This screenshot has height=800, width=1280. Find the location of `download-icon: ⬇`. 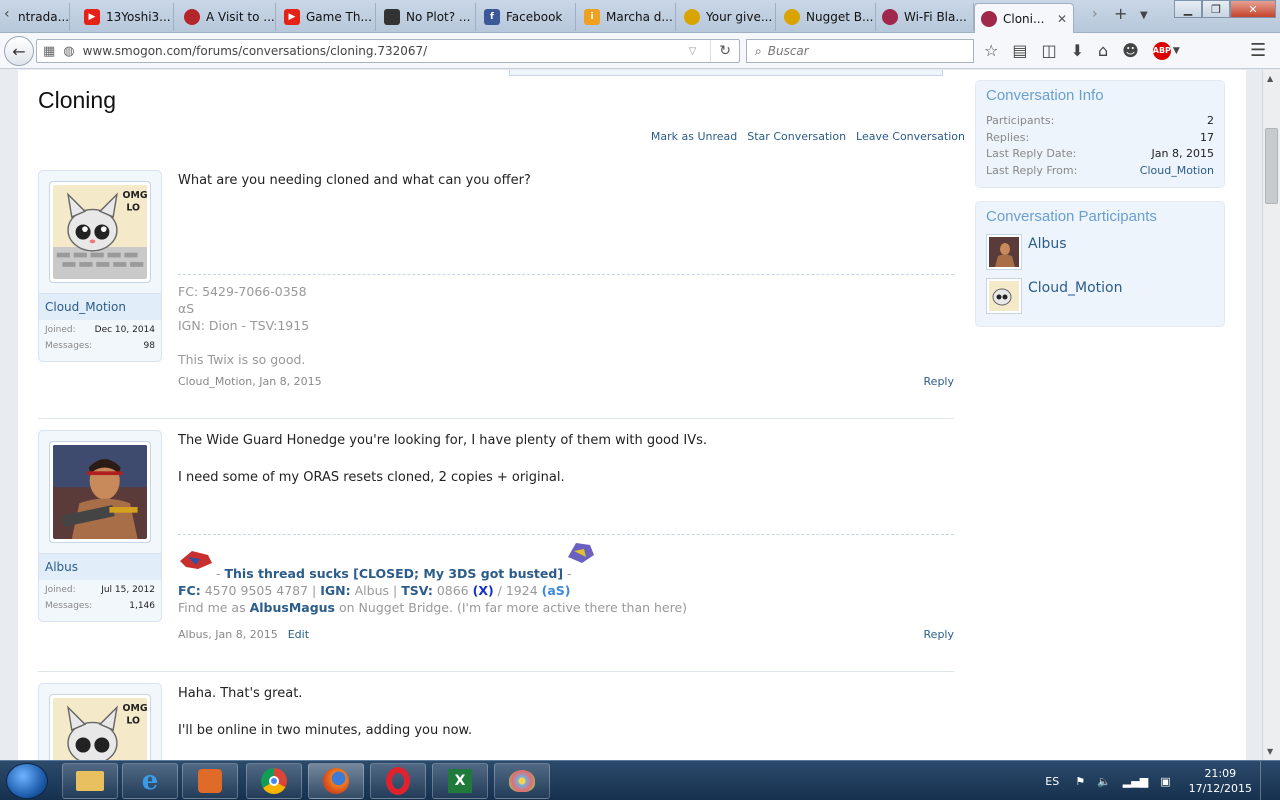

download-icon: ⬇ is located at coordinates (1077, 50).